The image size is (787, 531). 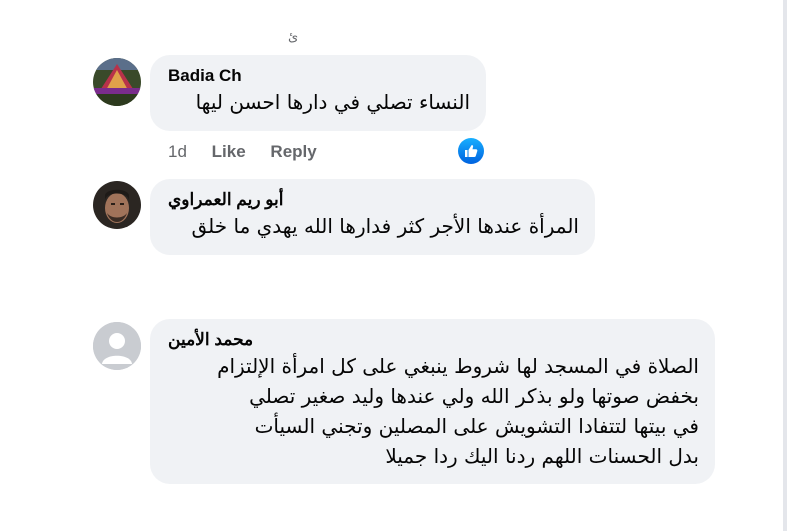 I want to click on like-button: Like, so click(x=229, y=151).